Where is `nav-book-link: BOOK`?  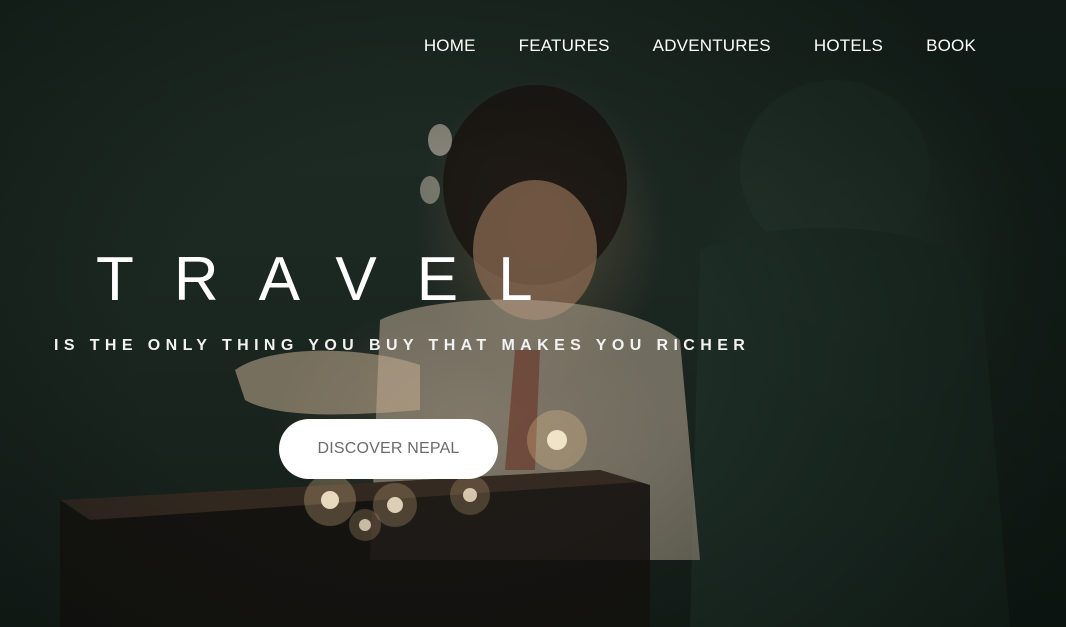
nav-book-link: BOOK is located at coordinates (951, 46).